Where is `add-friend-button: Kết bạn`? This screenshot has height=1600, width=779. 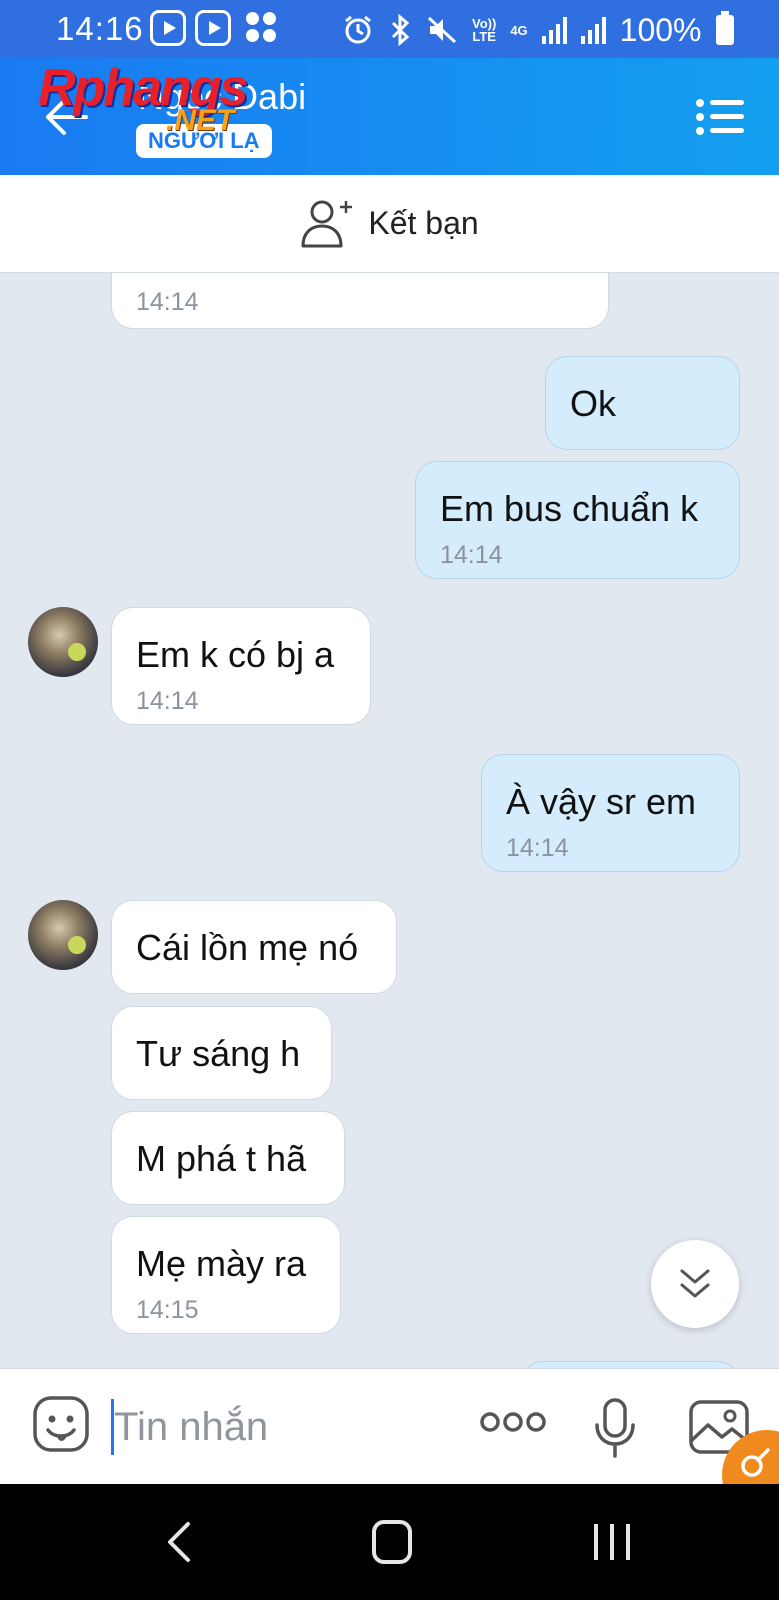
add-friend-button: Kết bạn is located at coordinates (389, 224).